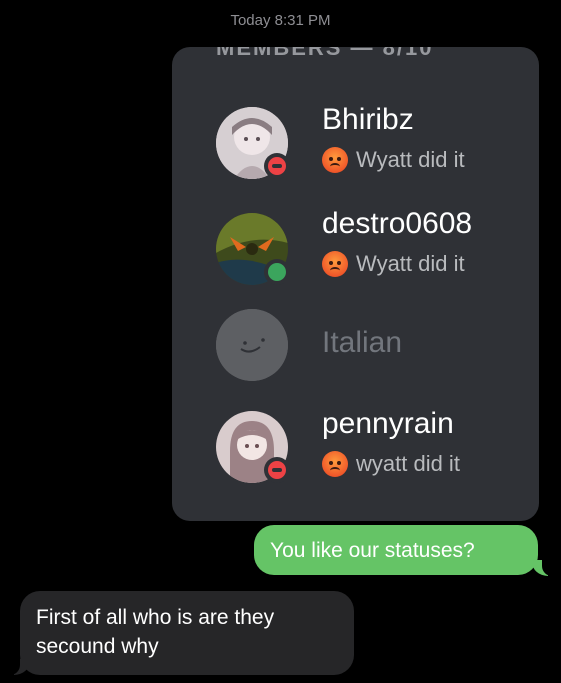  I want to click on sent-message-bubble: You like our statuses?, so click(396, 550).